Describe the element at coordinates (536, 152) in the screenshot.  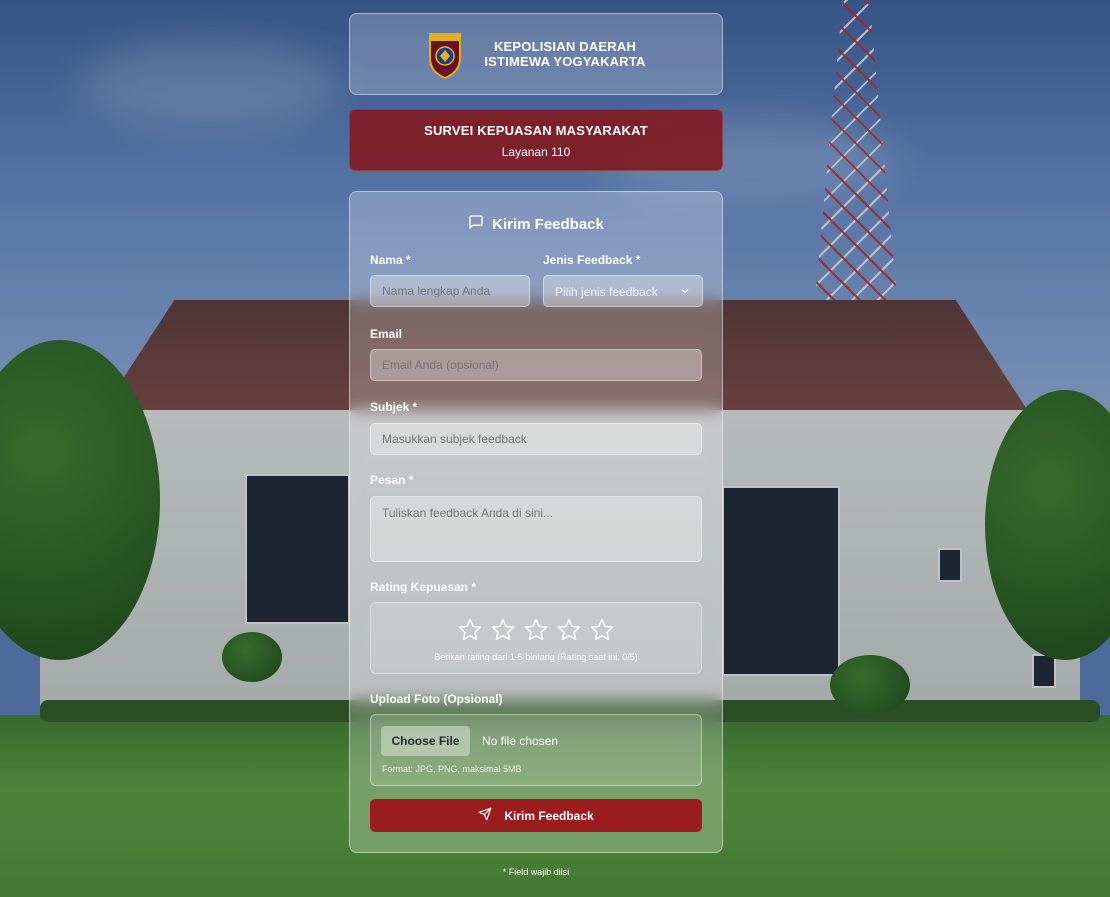
I see `survey-subtitle: Layanan 110` at that location.